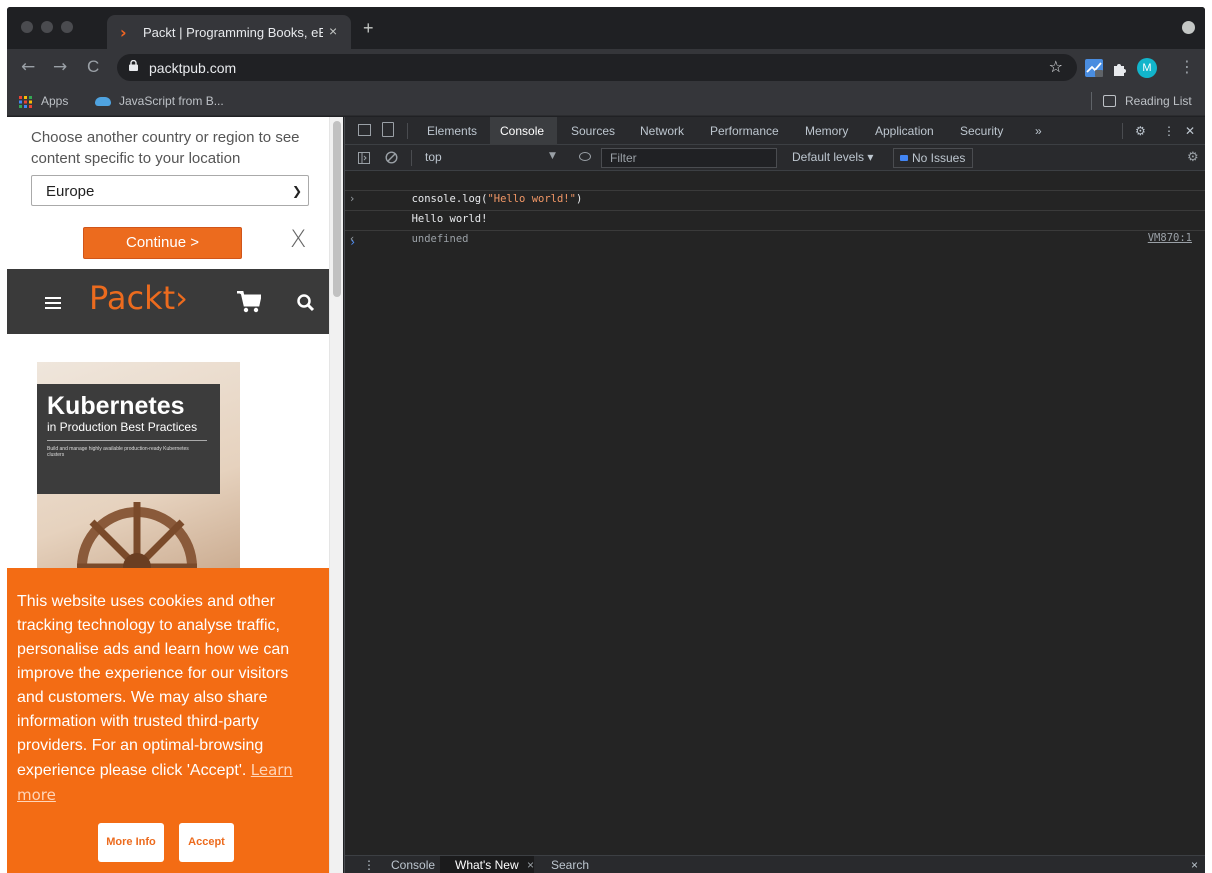  I want to click on bookmark-star-icon: ☆, so click(1056, 66).